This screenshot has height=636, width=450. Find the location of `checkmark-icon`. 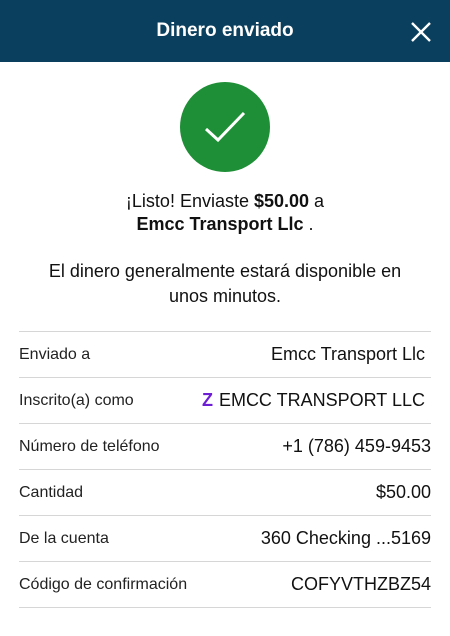

checkmark-icon is located at coordinates (225, 127).